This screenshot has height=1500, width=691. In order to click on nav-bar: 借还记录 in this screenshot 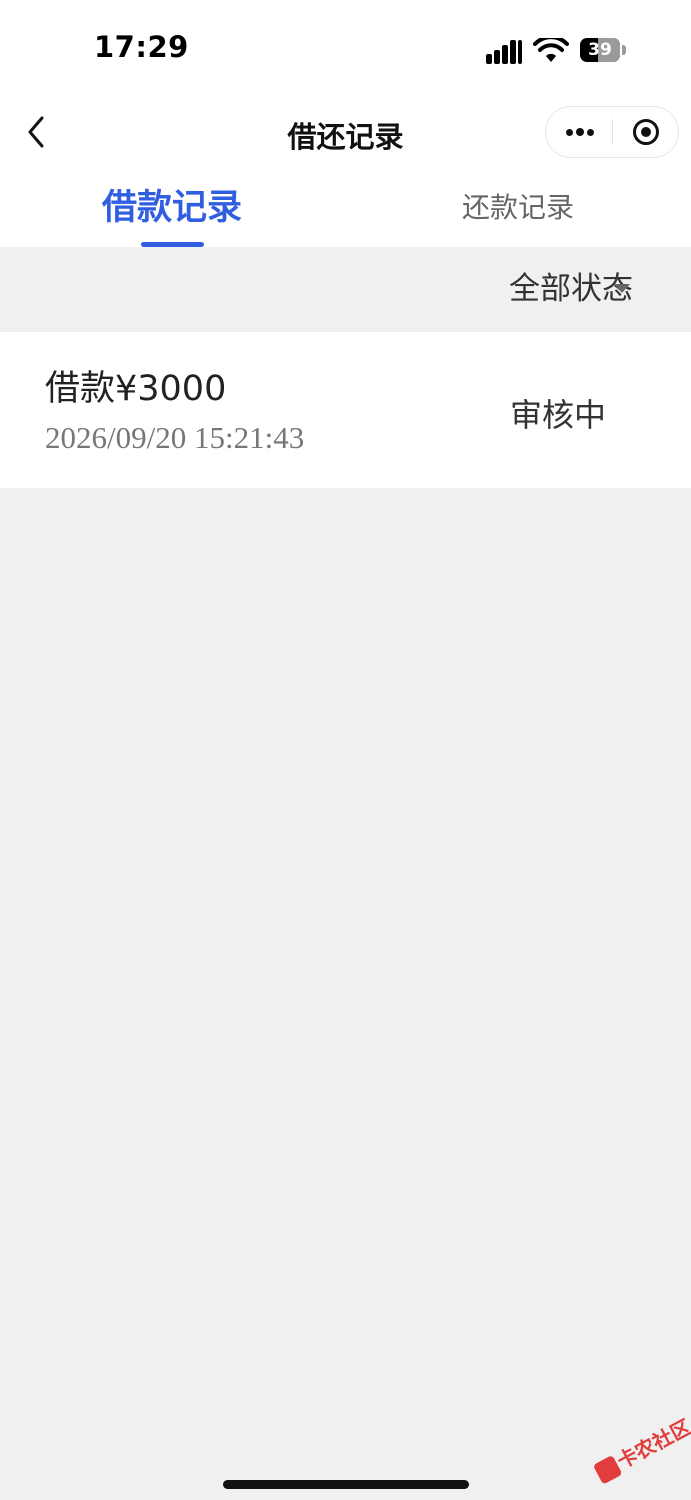, I will do `click(345, 134)`.